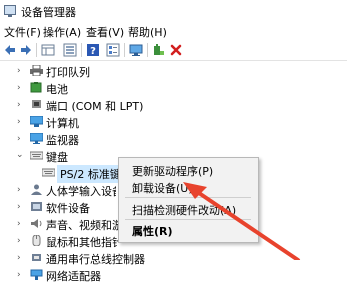  What do you see at coordinates (48, 50) in the screenshot?
I see `details-icon` at bounding box center [48, 50].